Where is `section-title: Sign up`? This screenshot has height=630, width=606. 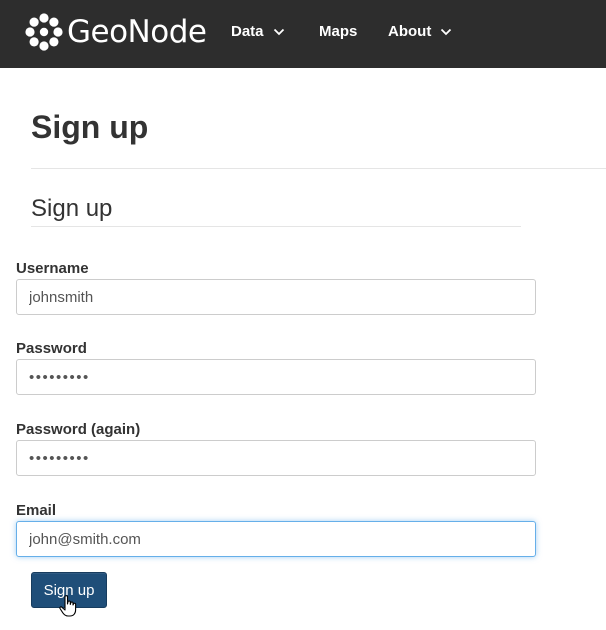 section-title: Sign up is located at coordinates (72, 208).